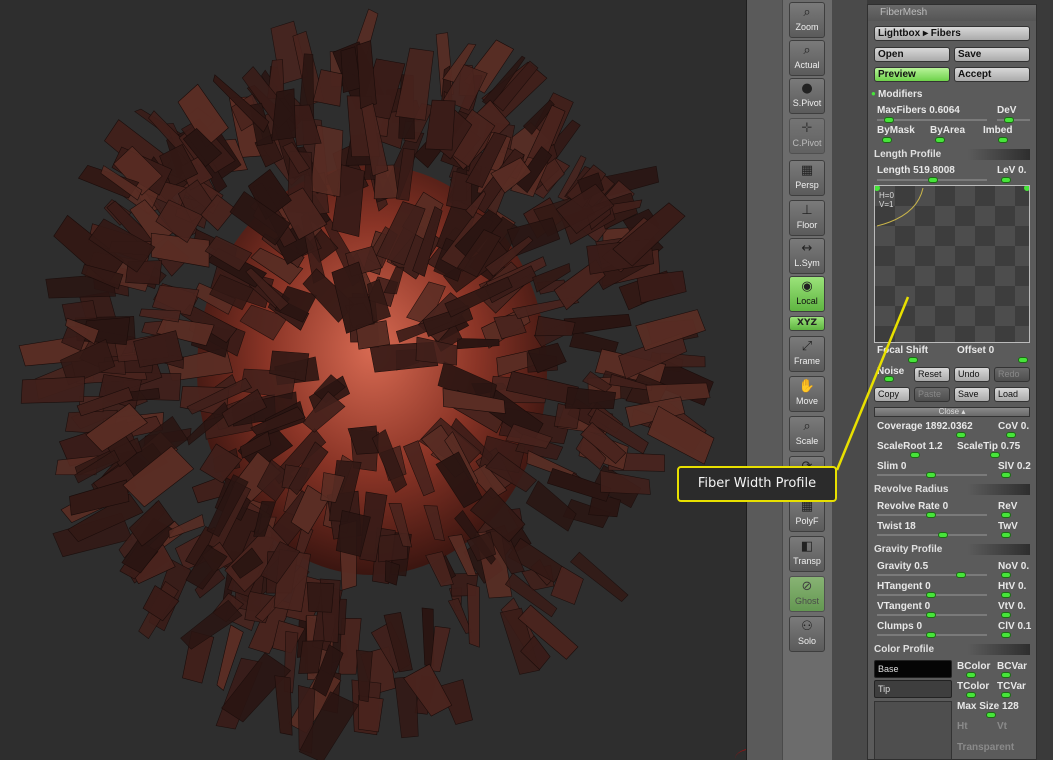  I want to click on htangent-knob, so click(931, 595).